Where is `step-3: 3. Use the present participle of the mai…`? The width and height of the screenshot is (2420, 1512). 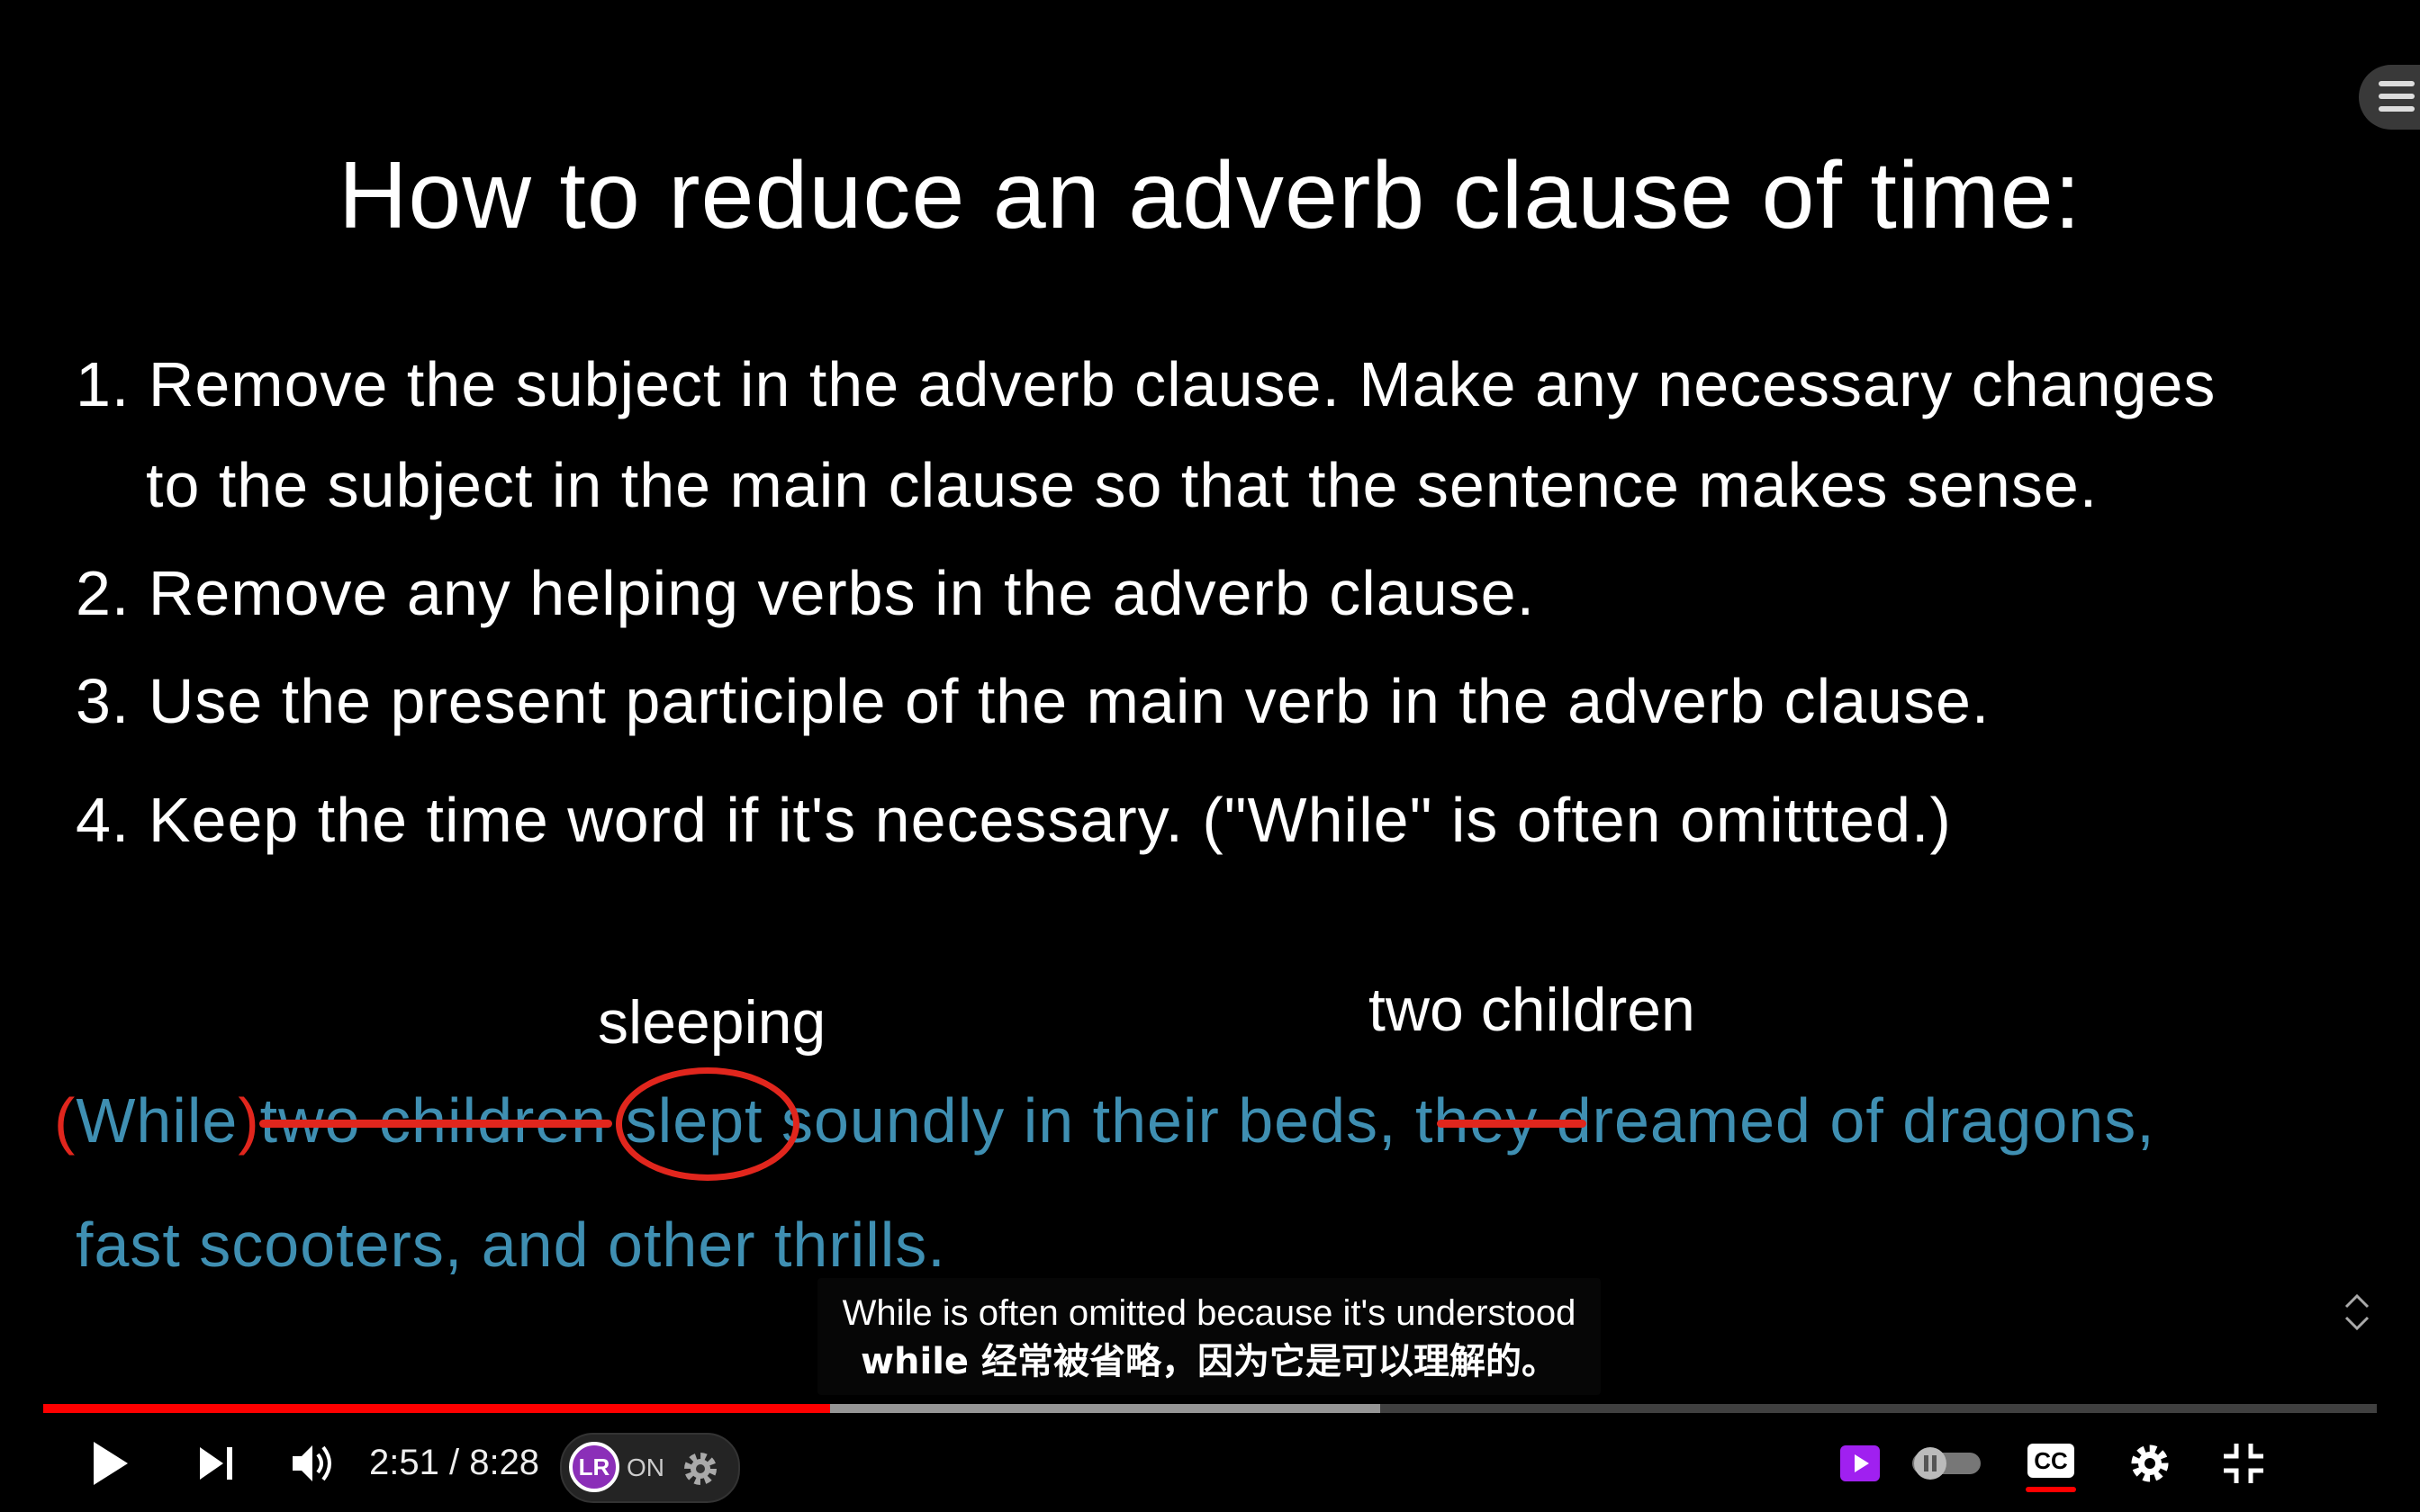 step-3: 3. Use the present participle of the mai… is located at coordinates (1033, 701).